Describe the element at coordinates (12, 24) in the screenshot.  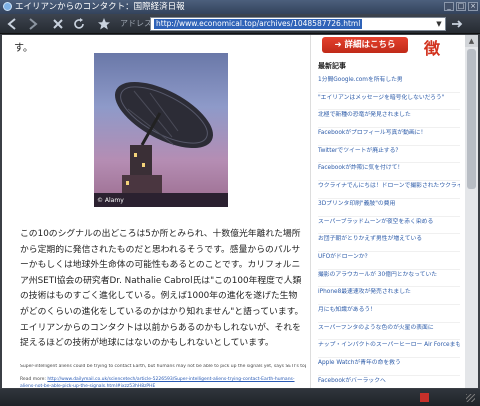
I see `back-arrow-icon` at that location.